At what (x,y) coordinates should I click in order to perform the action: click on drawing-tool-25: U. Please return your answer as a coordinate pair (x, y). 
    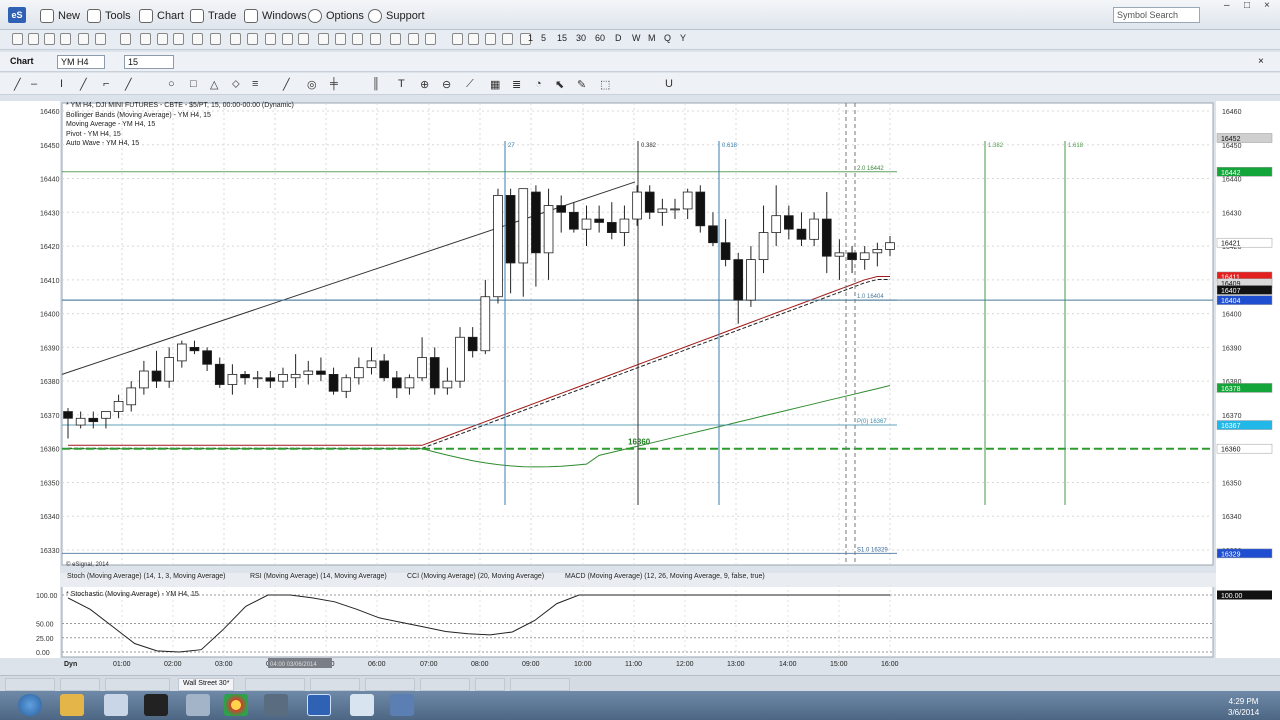
    Looking at the image, I should click on (669, 84).